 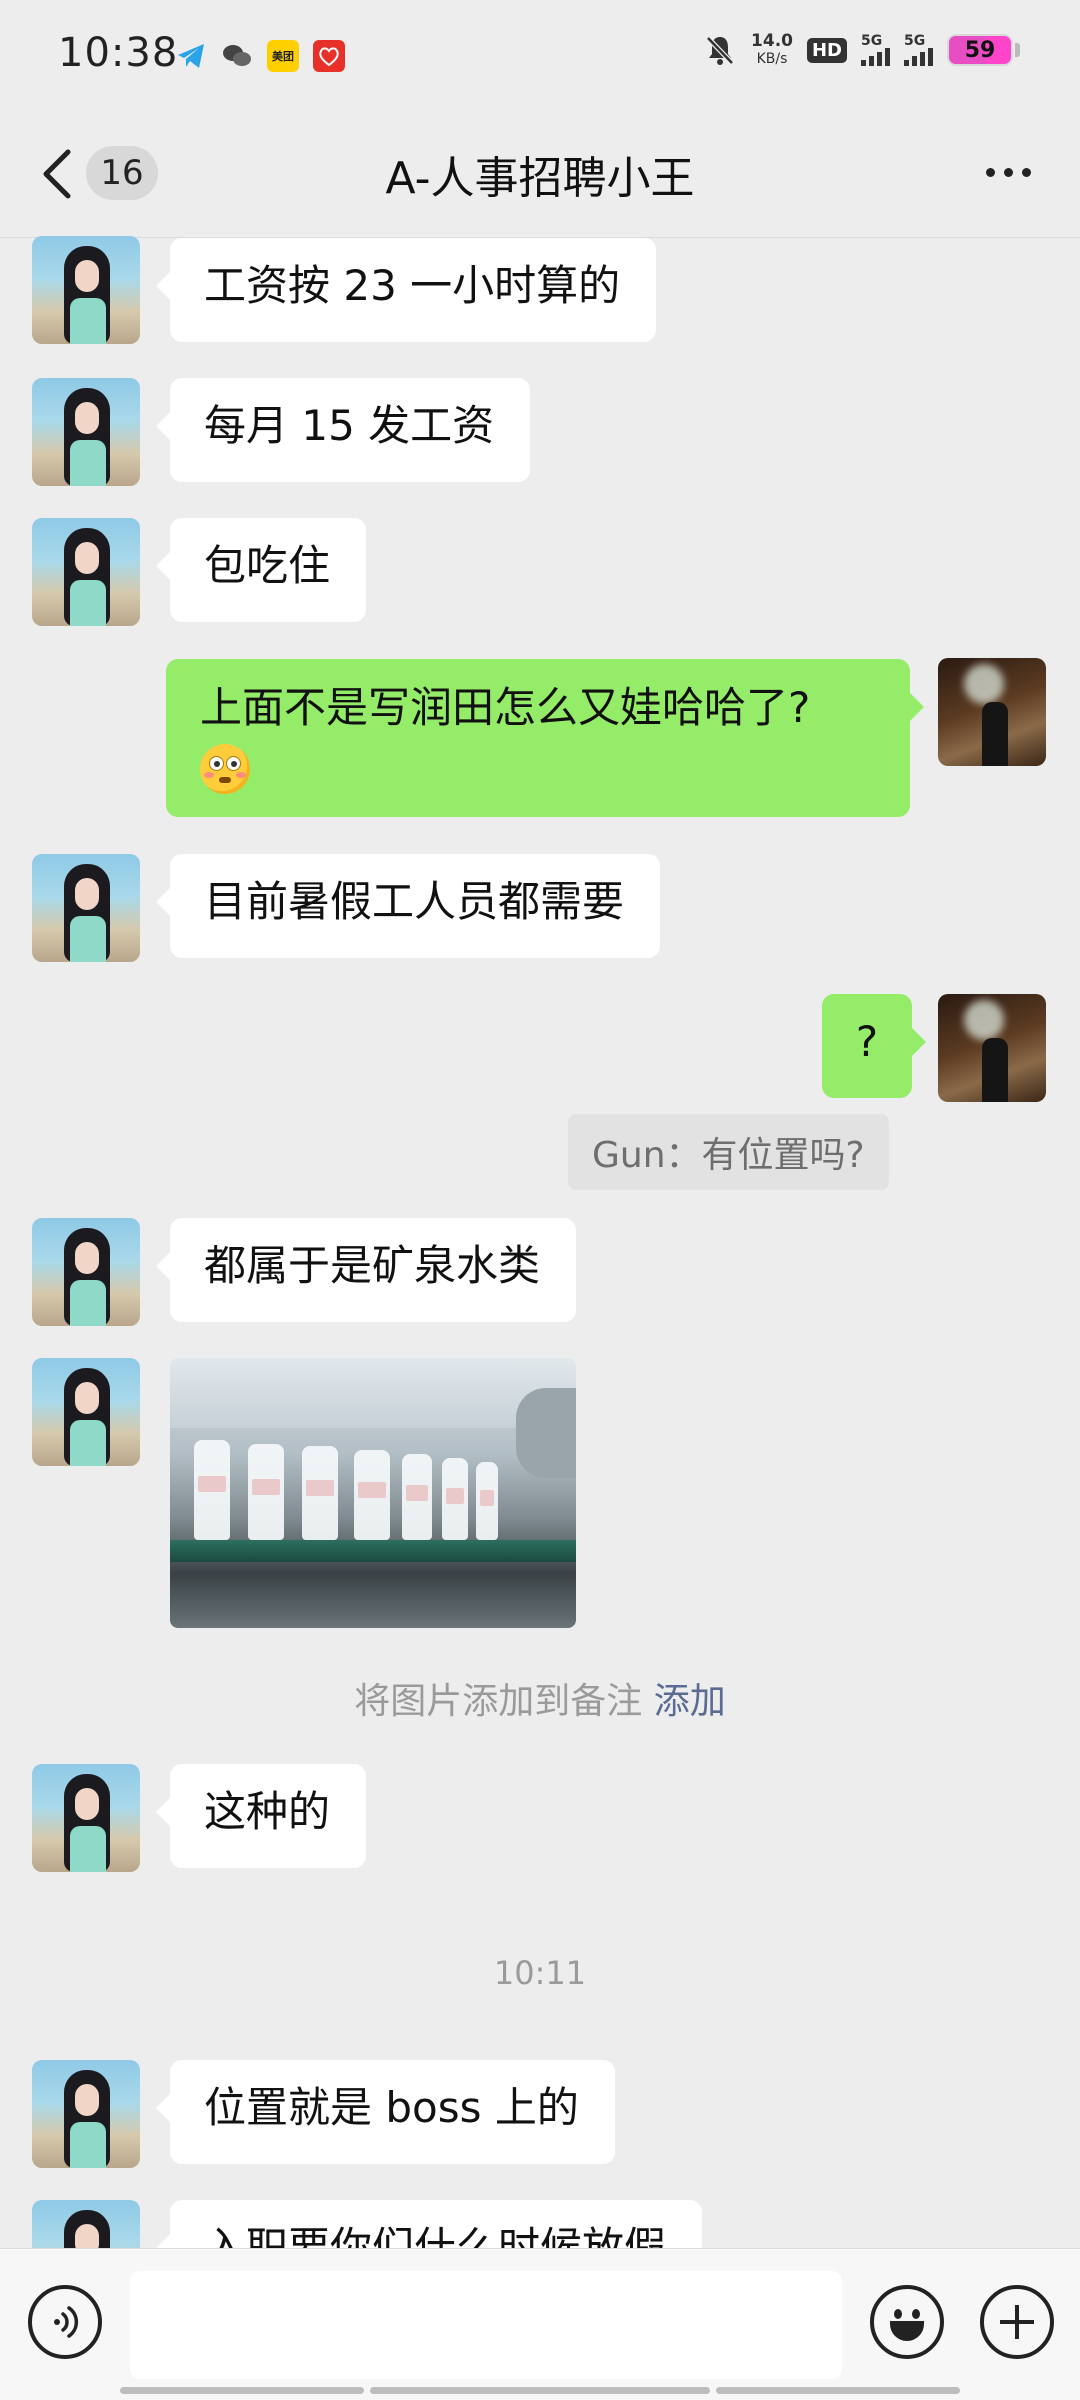 I want to click on received-message: 工资按 23 一小时算的, so click(x=406, y=290).